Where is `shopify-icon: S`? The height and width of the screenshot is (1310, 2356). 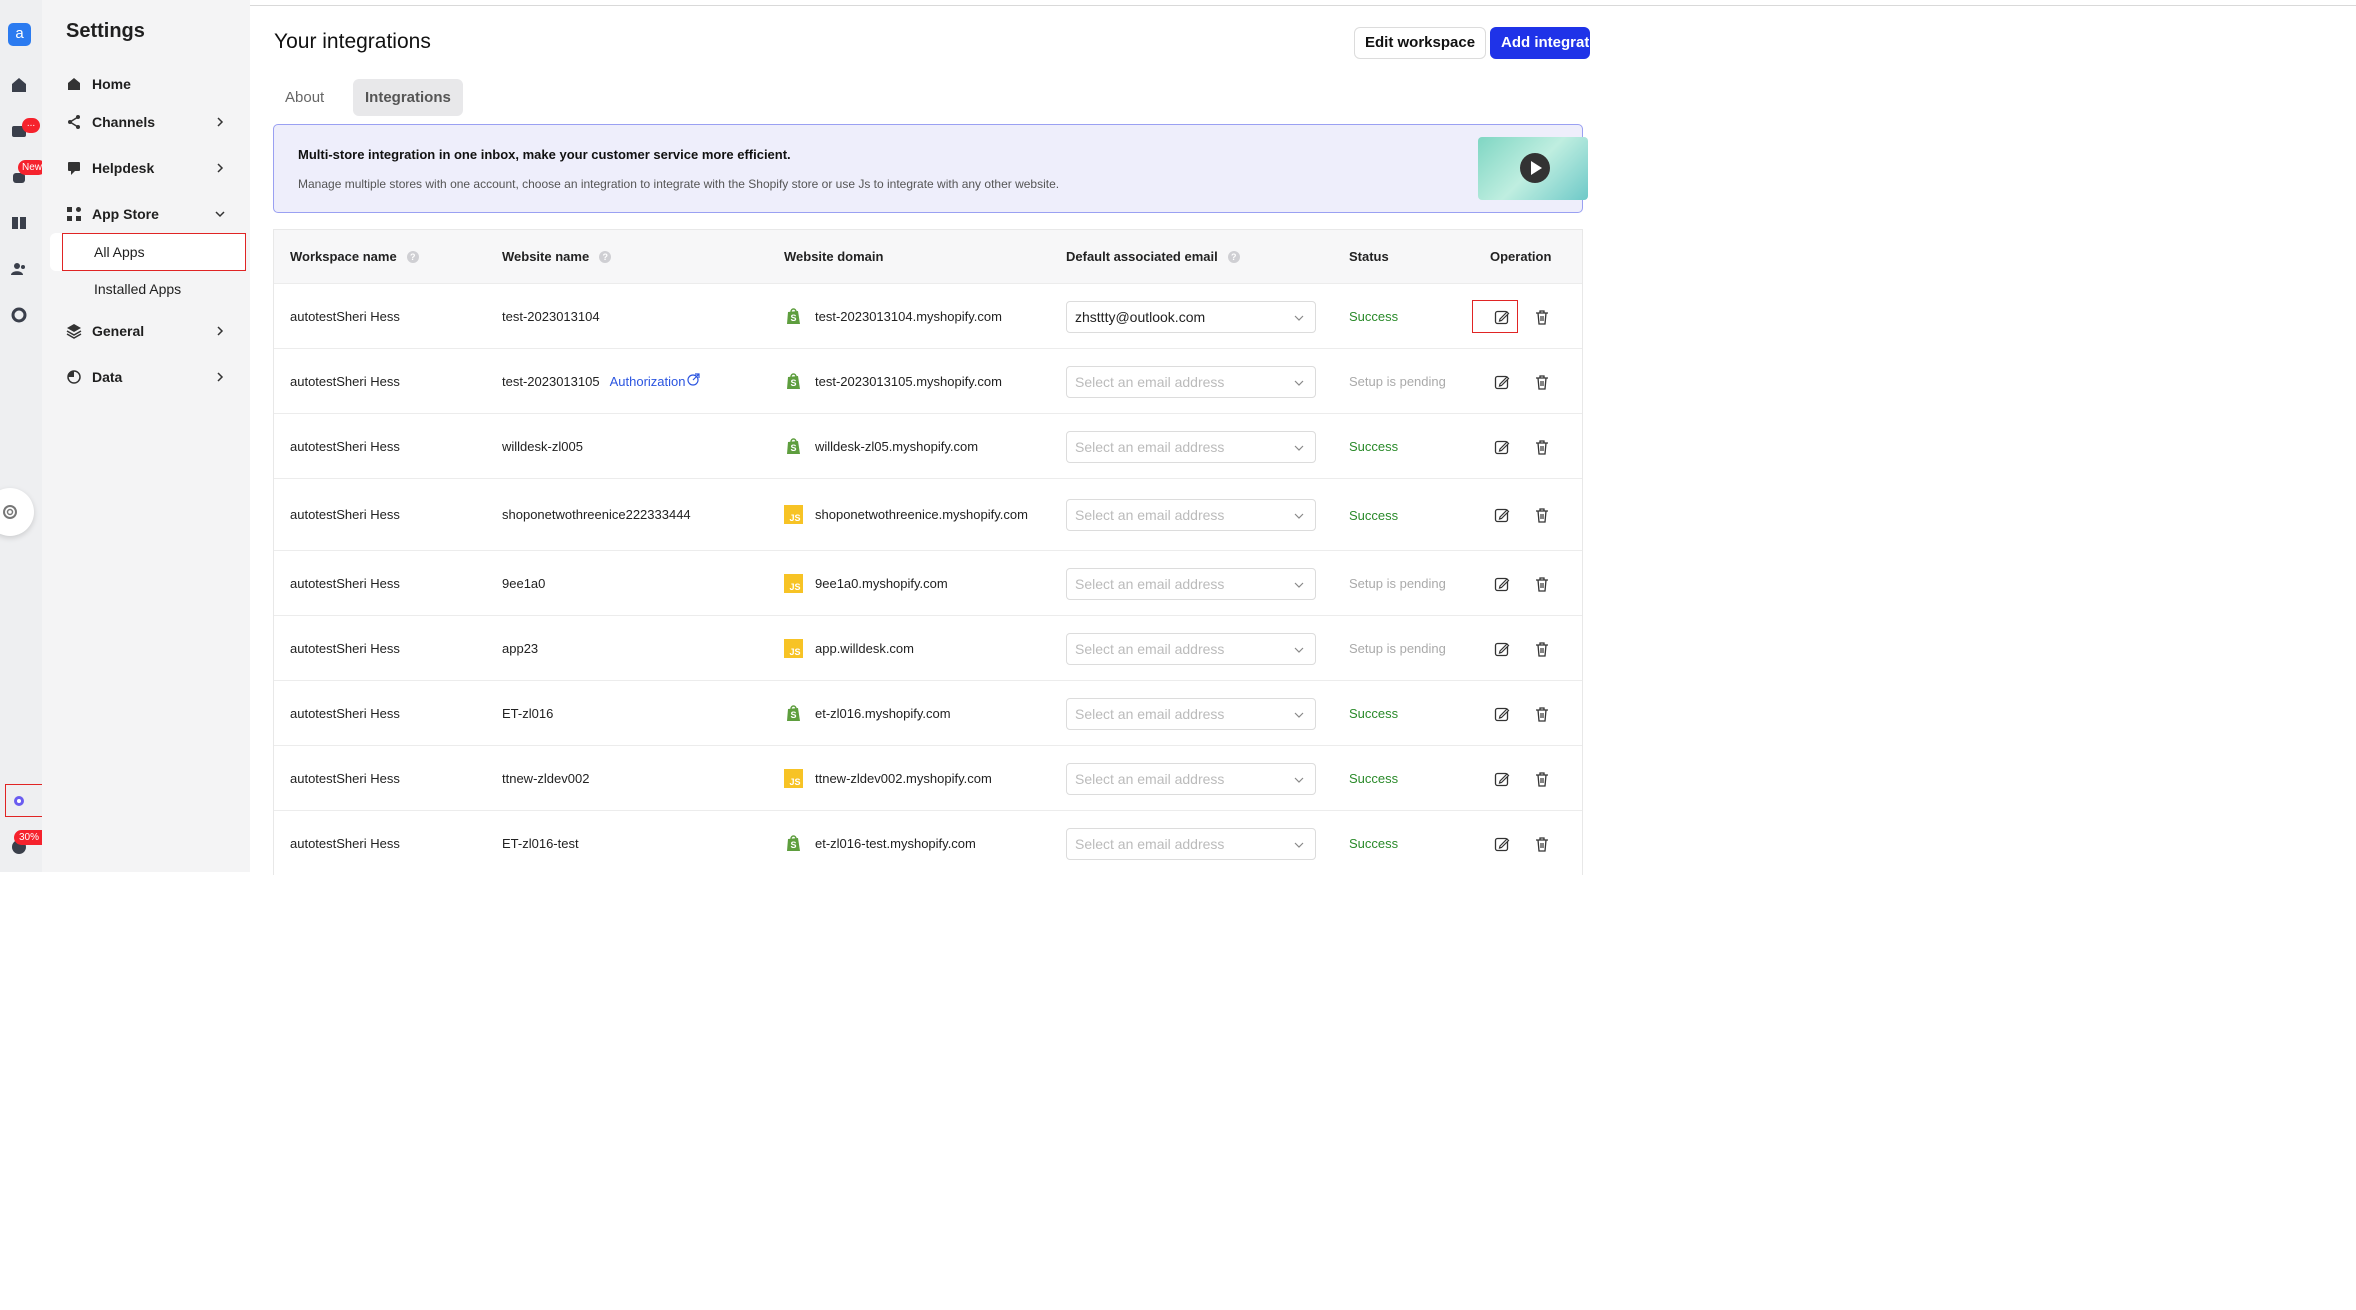 shopify-icon: S is located at coordinates (793, 381).